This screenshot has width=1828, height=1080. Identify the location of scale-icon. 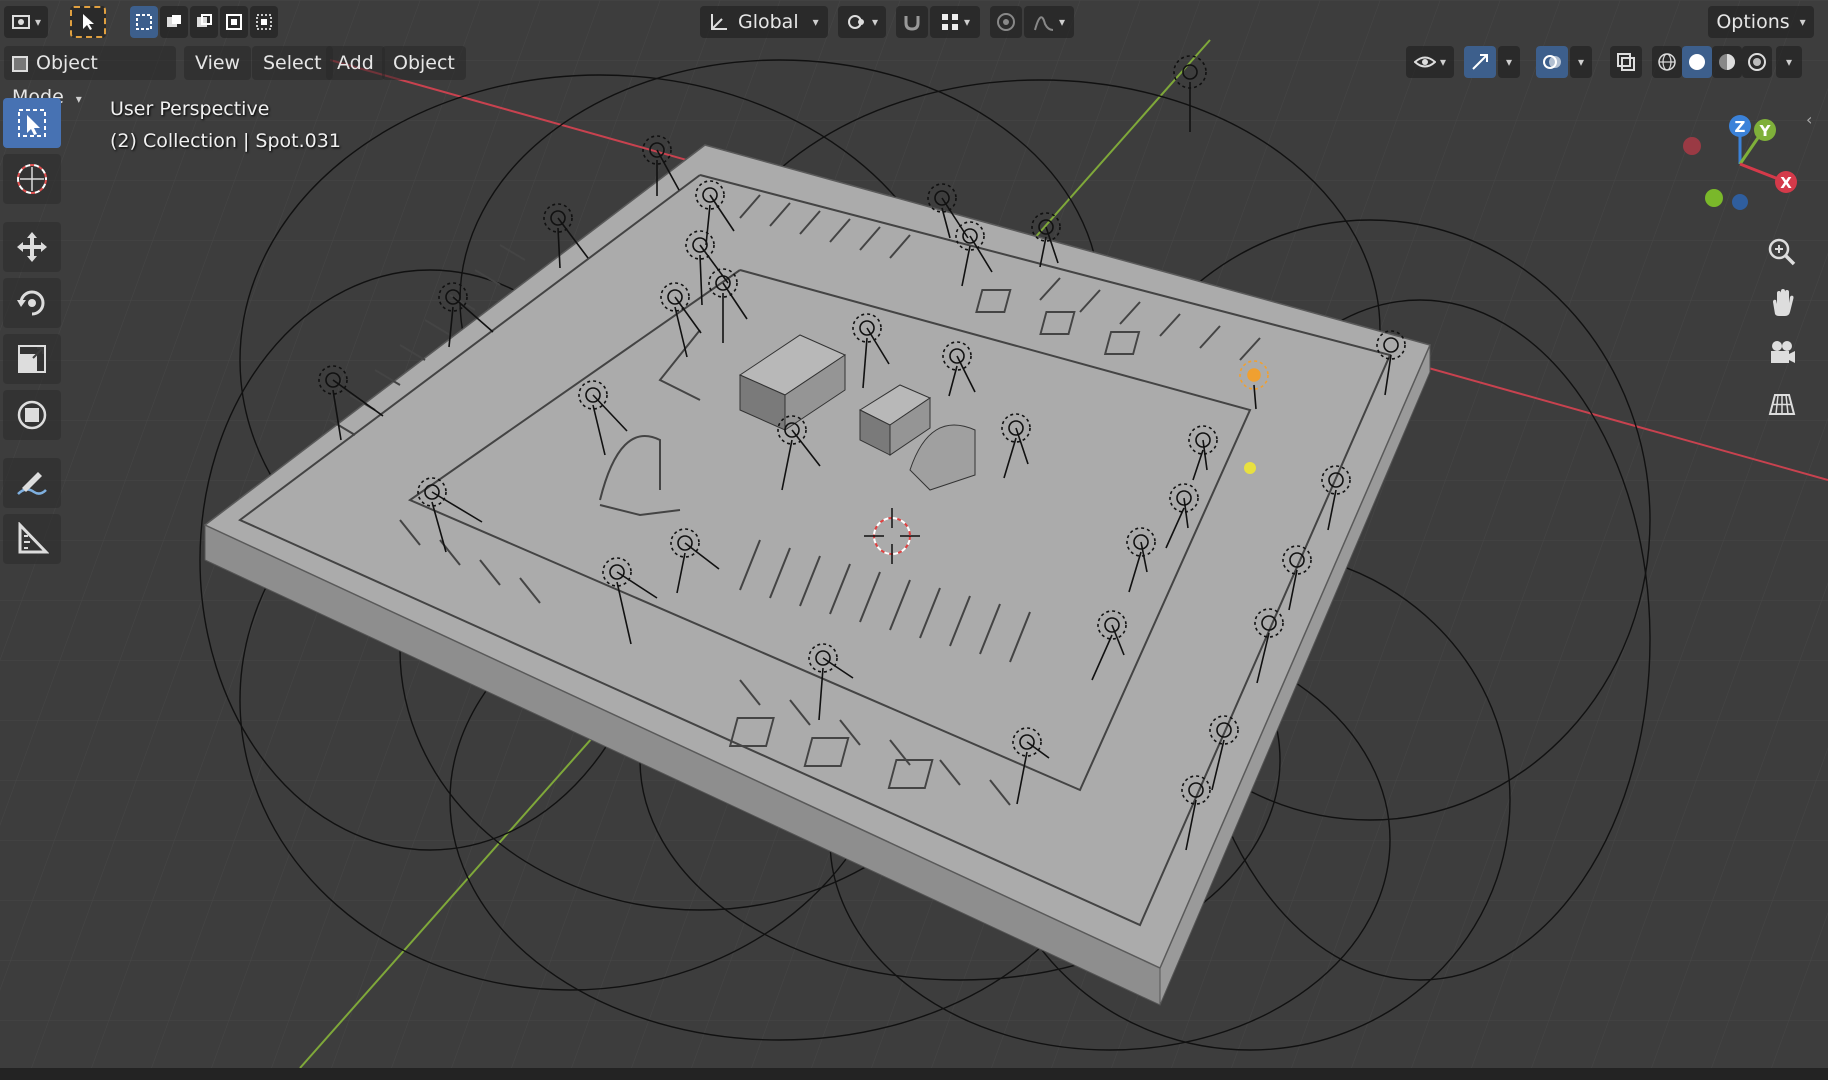
(32, 359).